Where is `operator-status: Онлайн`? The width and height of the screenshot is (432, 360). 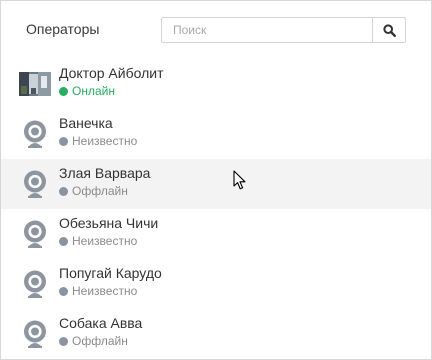 operator-status: Онлайн is located at coordinates (87, 91).